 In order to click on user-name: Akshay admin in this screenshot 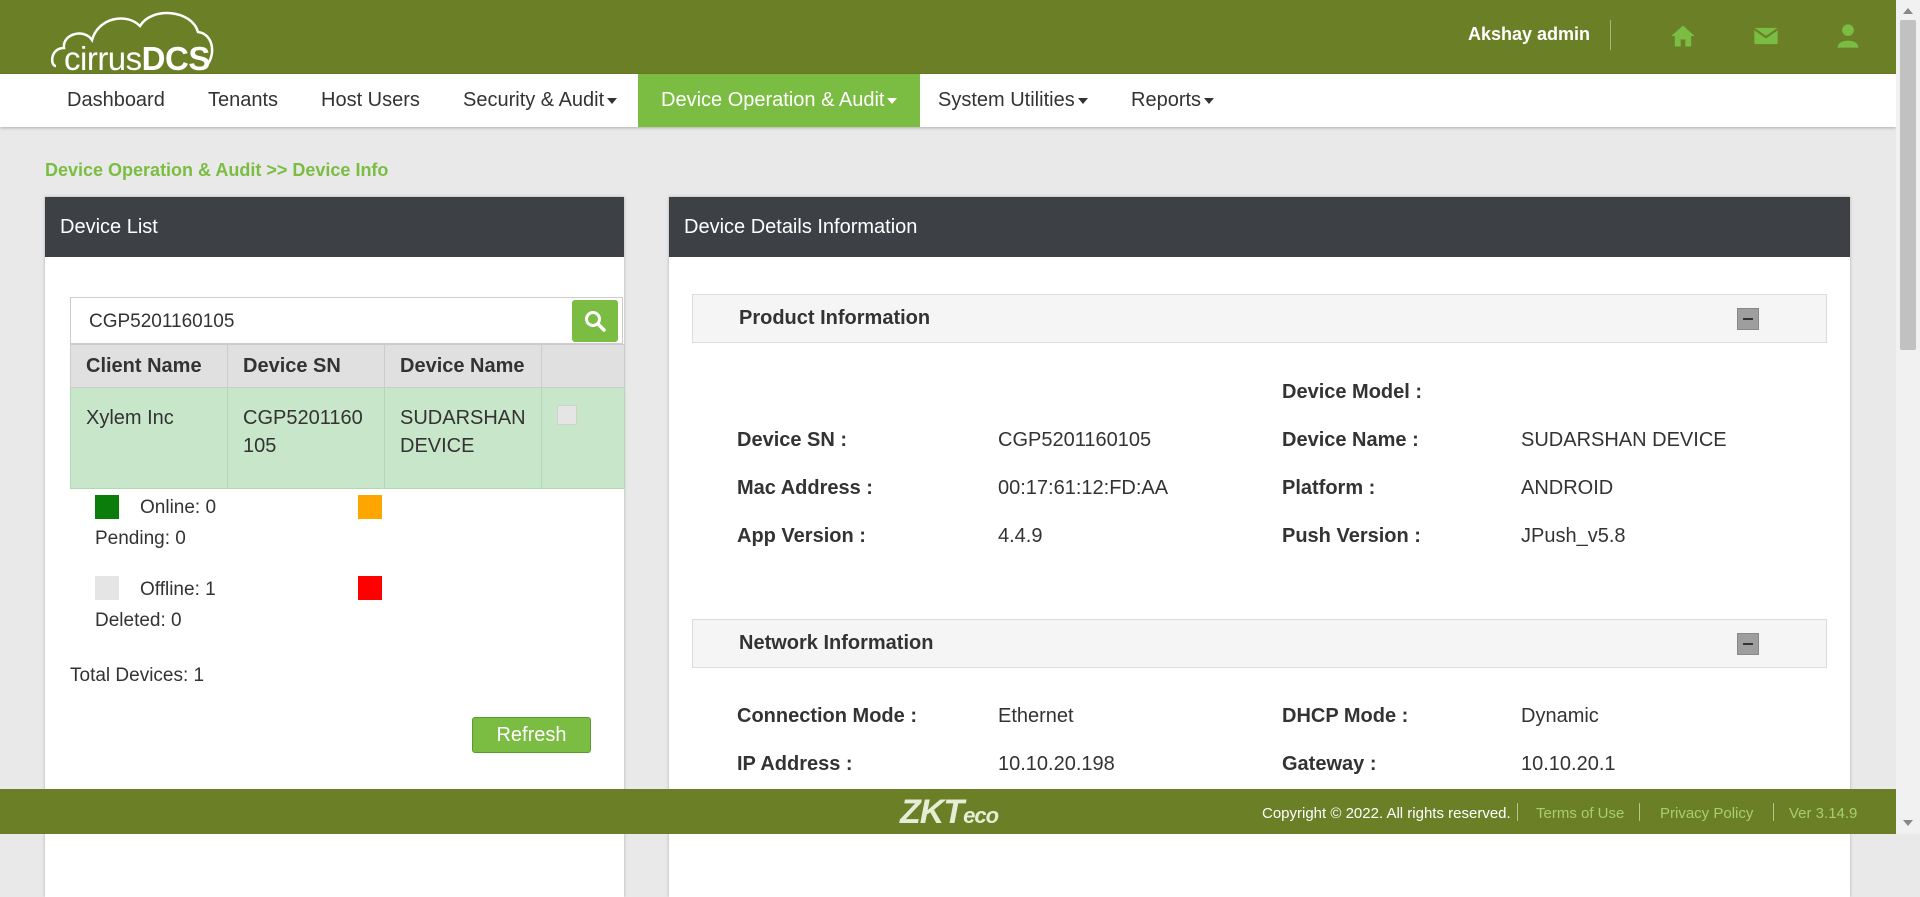, I will do `click(1529, 34)`.